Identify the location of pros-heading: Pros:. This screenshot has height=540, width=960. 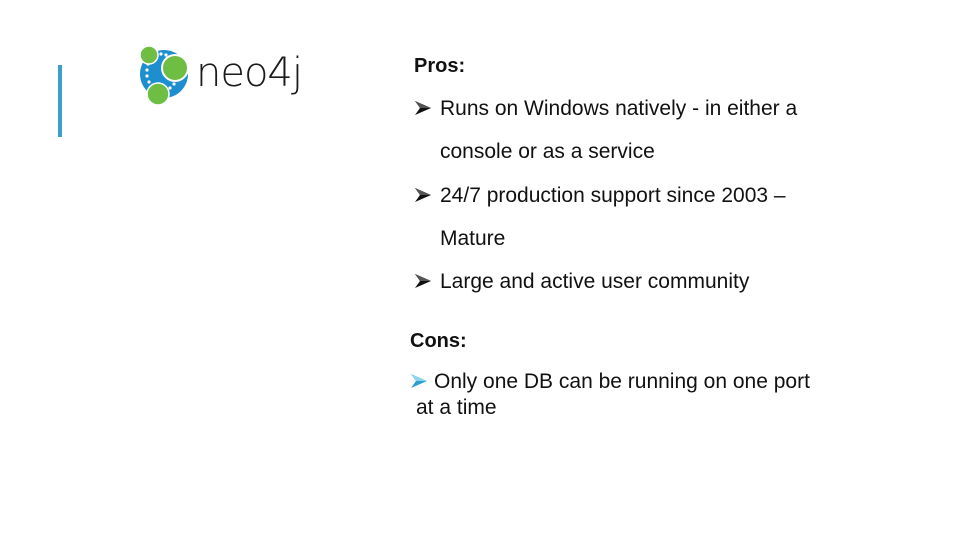
(440, 66).